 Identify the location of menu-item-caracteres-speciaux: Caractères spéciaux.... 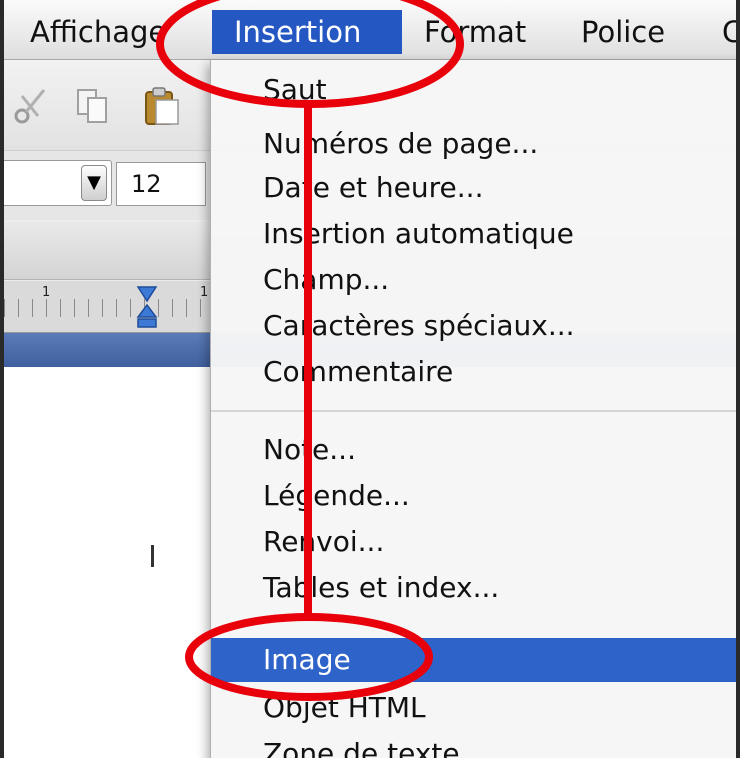
(473, 326).